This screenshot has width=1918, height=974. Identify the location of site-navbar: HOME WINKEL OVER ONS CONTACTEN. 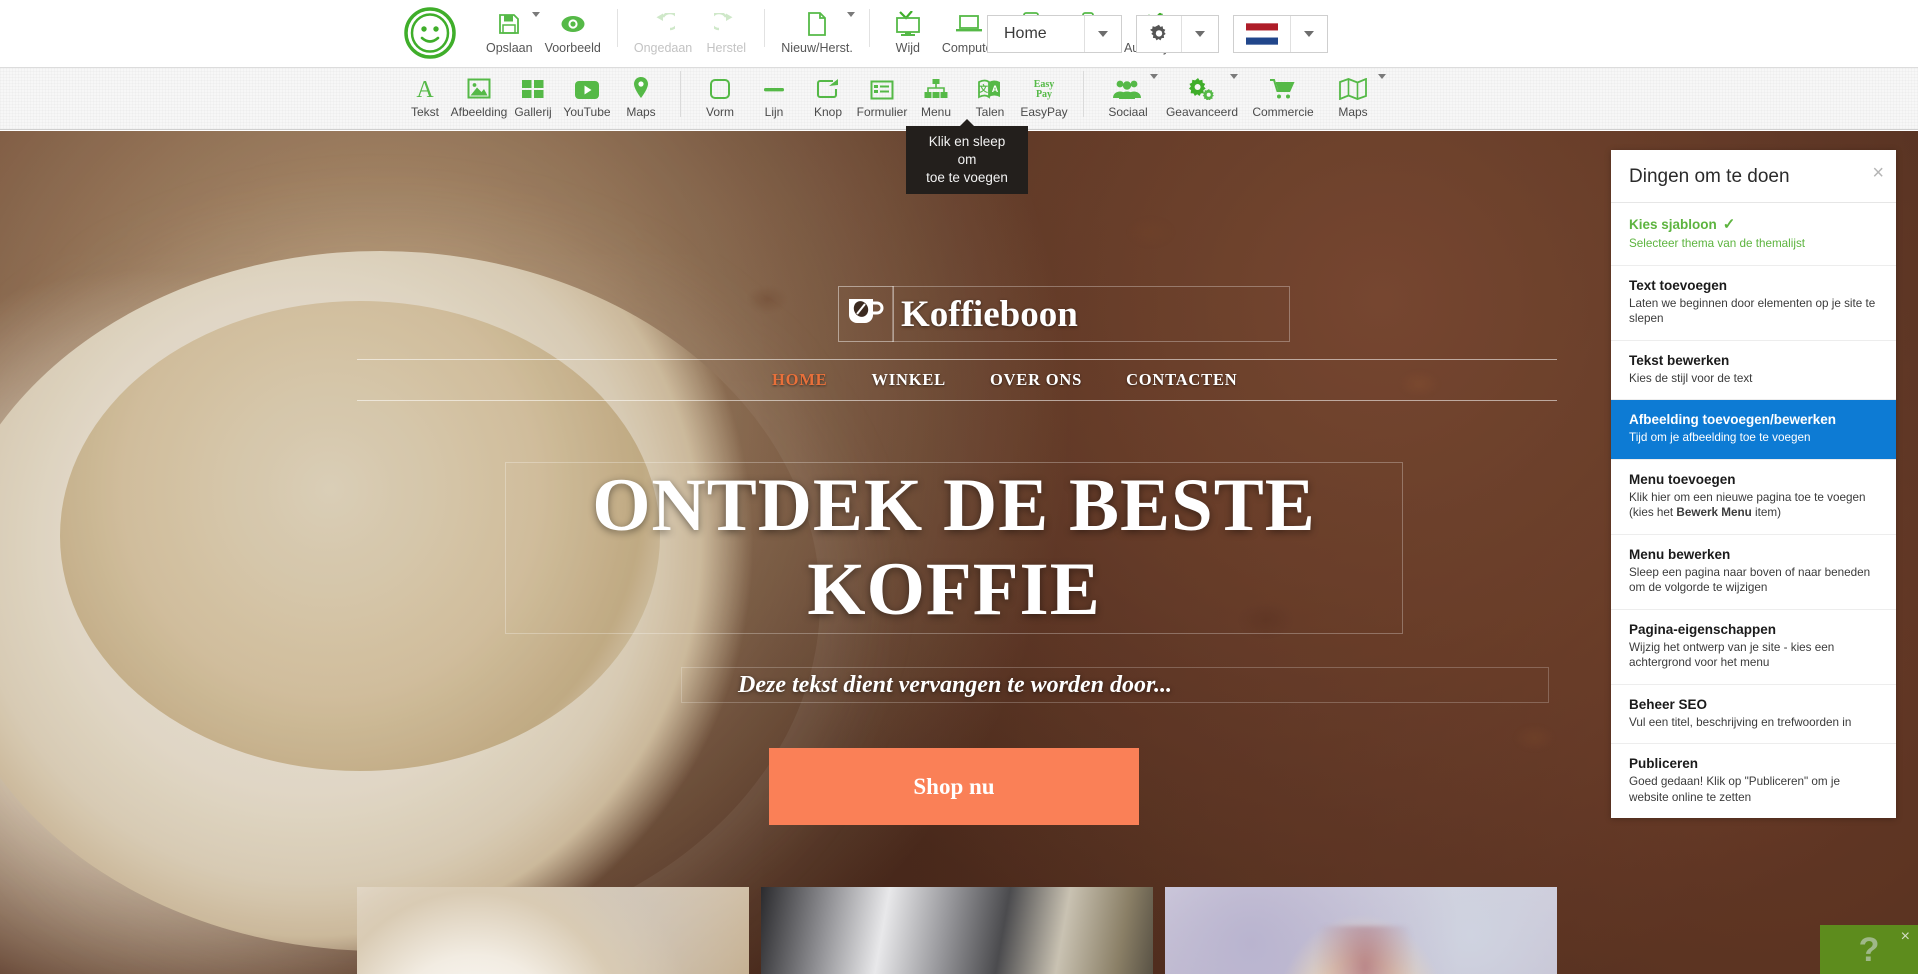
(957, 380).